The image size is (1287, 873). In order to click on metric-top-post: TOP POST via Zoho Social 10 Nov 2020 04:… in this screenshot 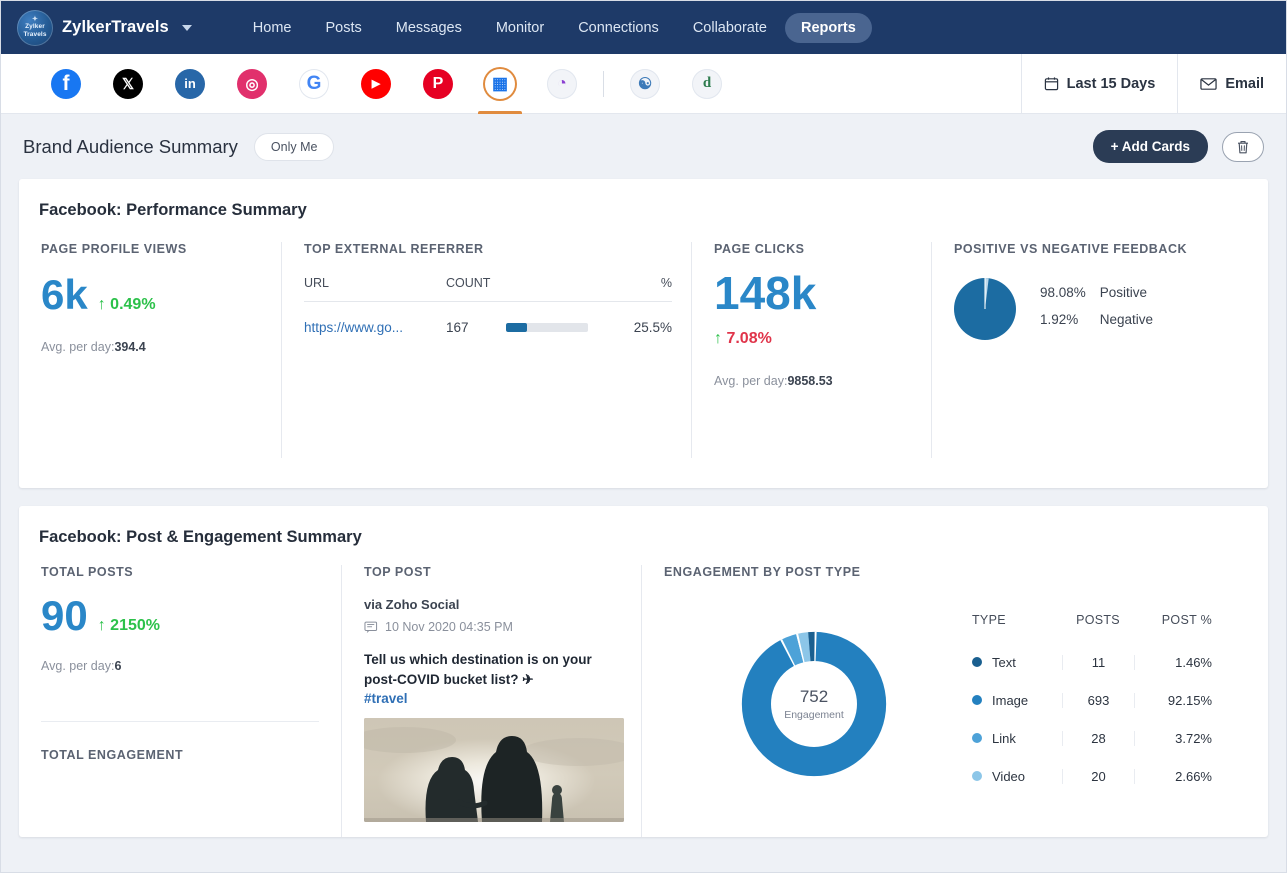, I will do `click(491, 701)`.